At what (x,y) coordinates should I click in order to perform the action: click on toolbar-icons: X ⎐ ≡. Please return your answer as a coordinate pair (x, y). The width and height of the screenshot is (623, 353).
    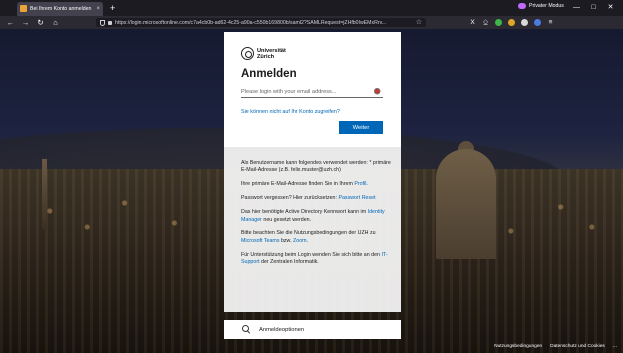
    Looking at the image, I should click on (511, 22).